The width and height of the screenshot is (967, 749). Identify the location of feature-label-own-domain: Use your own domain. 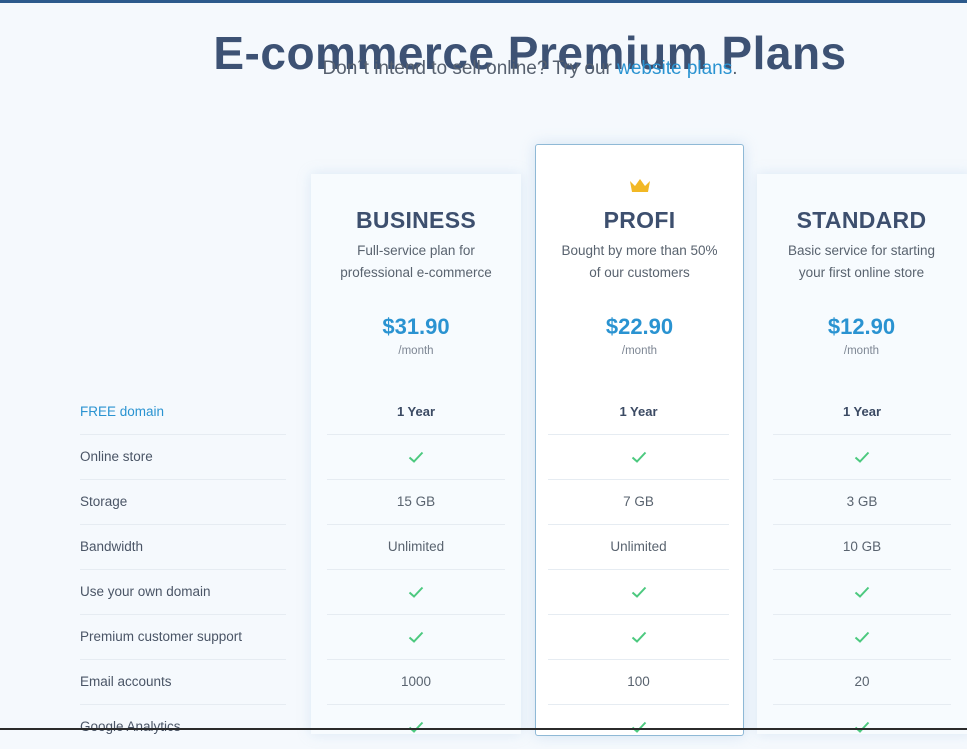
(183, 592).